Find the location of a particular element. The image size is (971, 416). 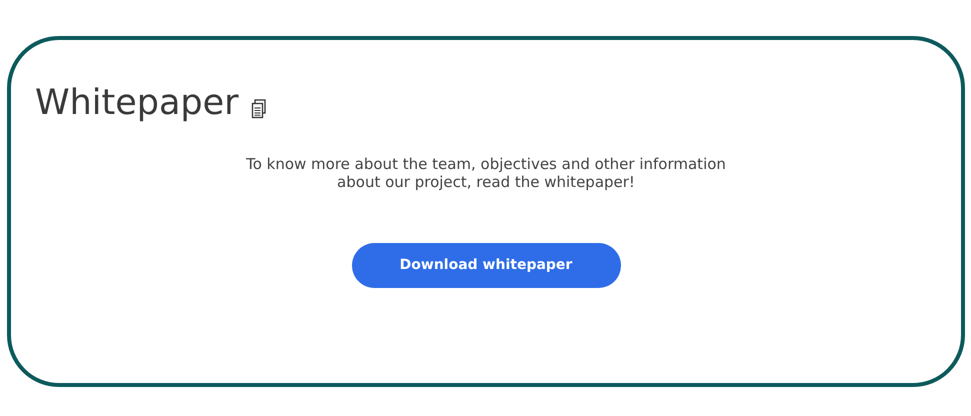

description-text: To know more about the team, objectives and other information about our project, read the whitepaper! is located at coordinates (486, 172).